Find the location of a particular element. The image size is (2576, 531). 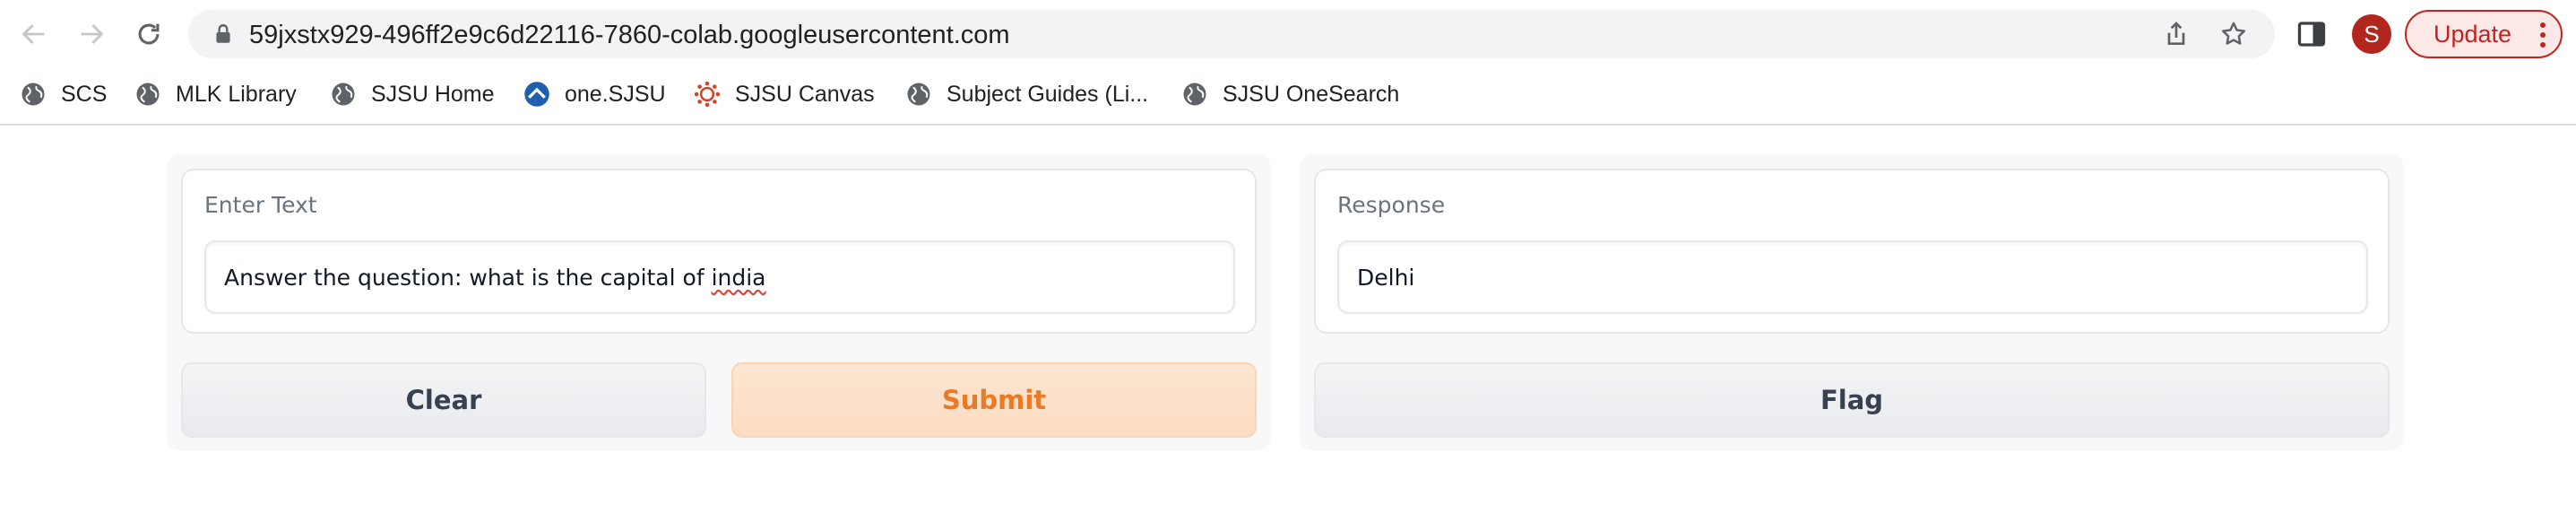

bookmark-star-icon is located at coordinates (2233, 34).